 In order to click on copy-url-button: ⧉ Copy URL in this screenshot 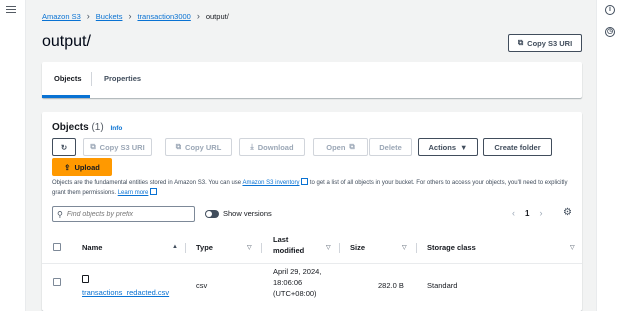, I will do `click(198, 147)`.